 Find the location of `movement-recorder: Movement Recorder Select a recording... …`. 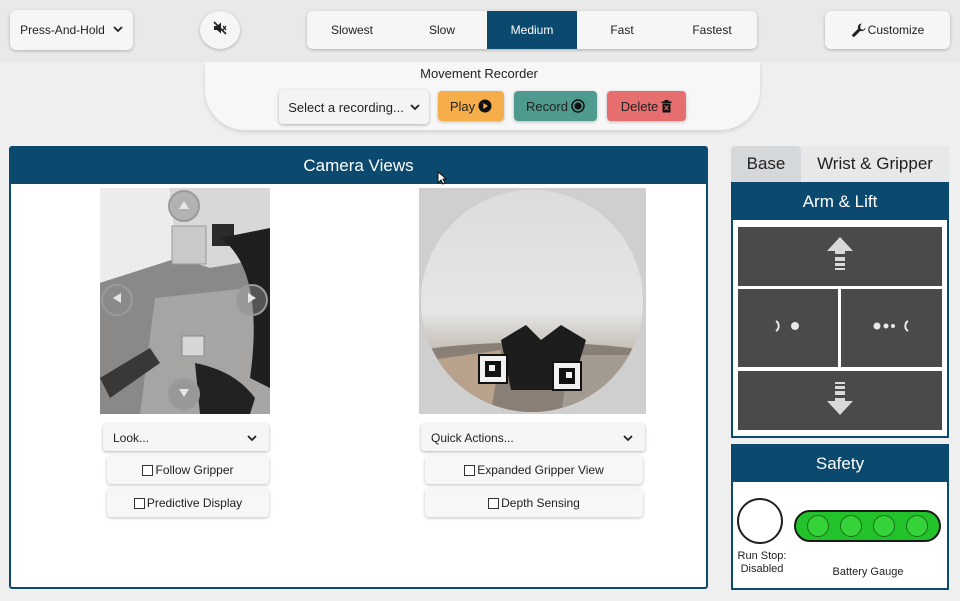

movement-recorder: Movement Recorder Select a recording... … is located at coordinates (482, 96).